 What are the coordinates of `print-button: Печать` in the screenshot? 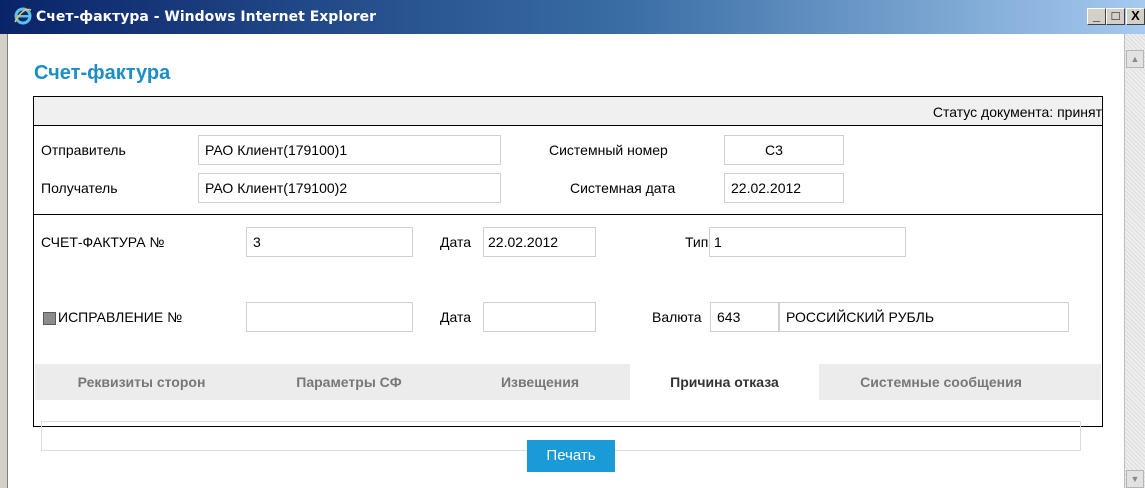 It's located at (571, 456).